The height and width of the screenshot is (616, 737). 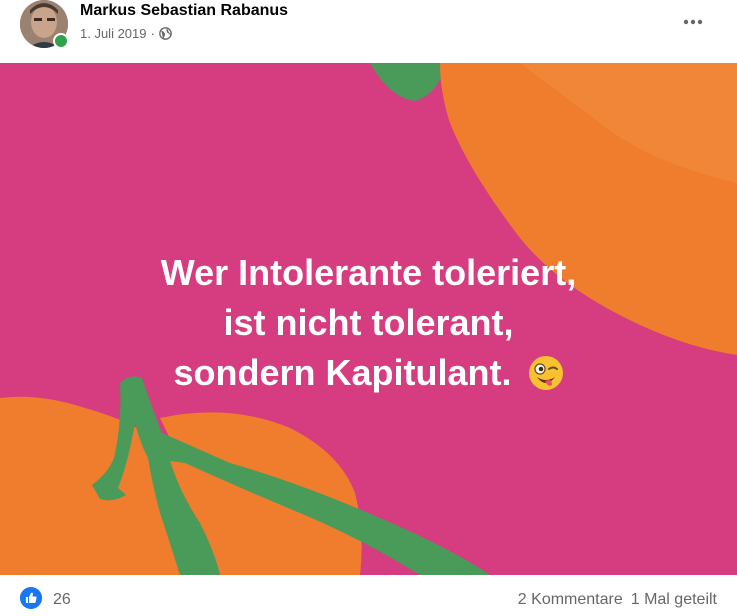 What do you see at coordinates (368, 595) in the screenshot?
I see `post-footer: 26 2 Kommentare 1 Mal geteilt` at bounding box center [368, 595].